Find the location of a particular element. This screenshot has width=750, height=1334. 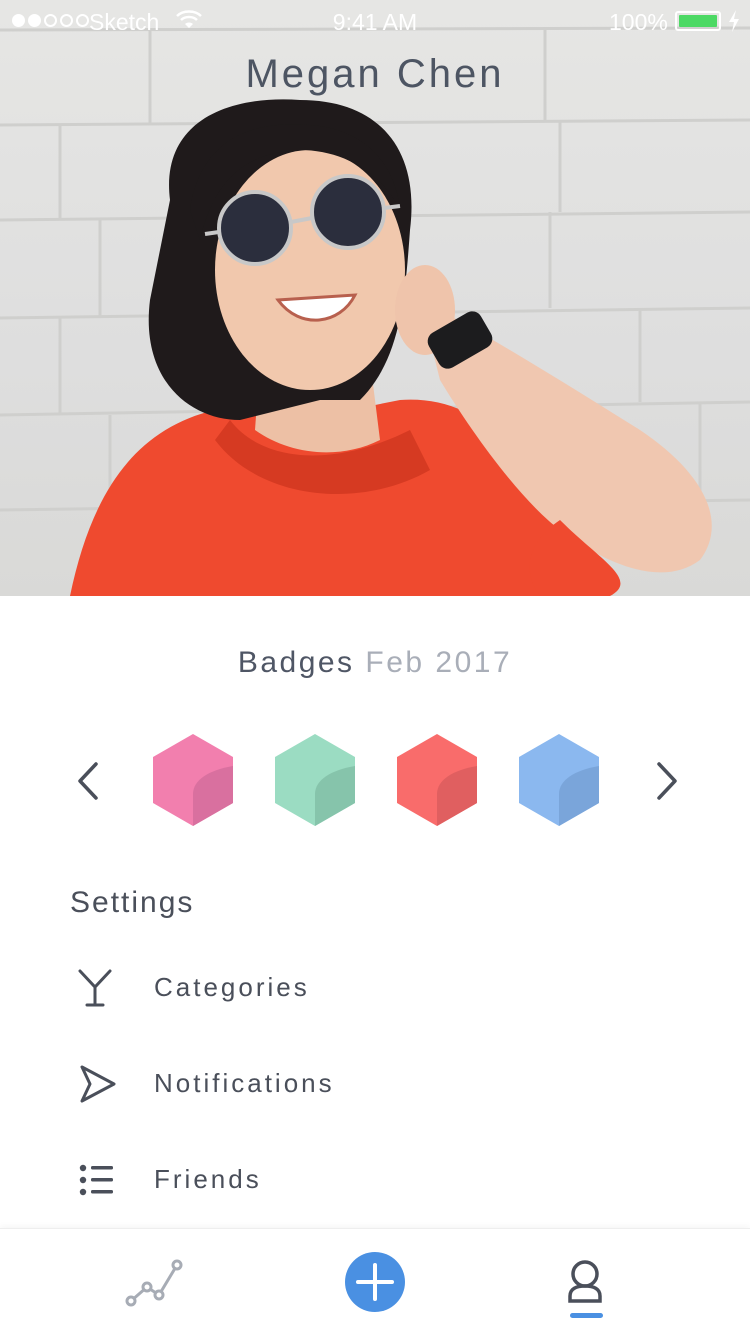

settings-item-label: Friends is located at coordinates (208, 1179).